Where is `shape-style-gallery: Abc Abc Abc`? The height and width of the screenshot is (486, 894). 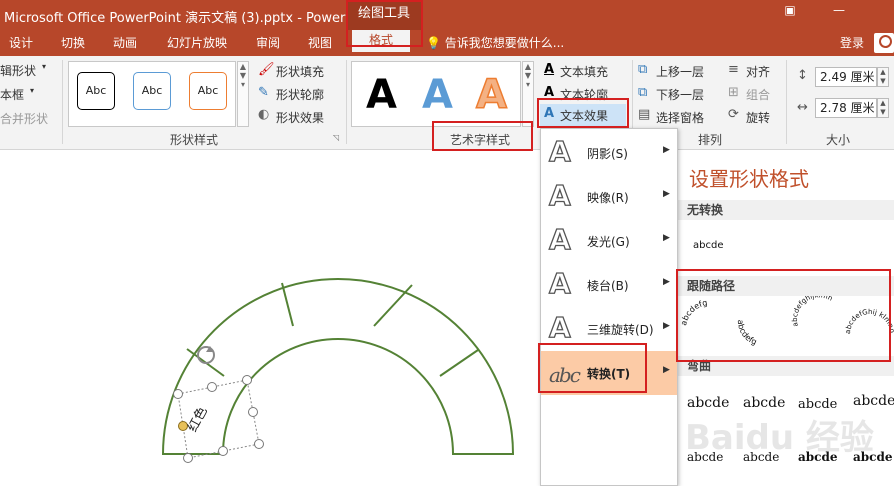
shape-style-gallery: Abc Abc Abc is located at coordinates (152, 94).